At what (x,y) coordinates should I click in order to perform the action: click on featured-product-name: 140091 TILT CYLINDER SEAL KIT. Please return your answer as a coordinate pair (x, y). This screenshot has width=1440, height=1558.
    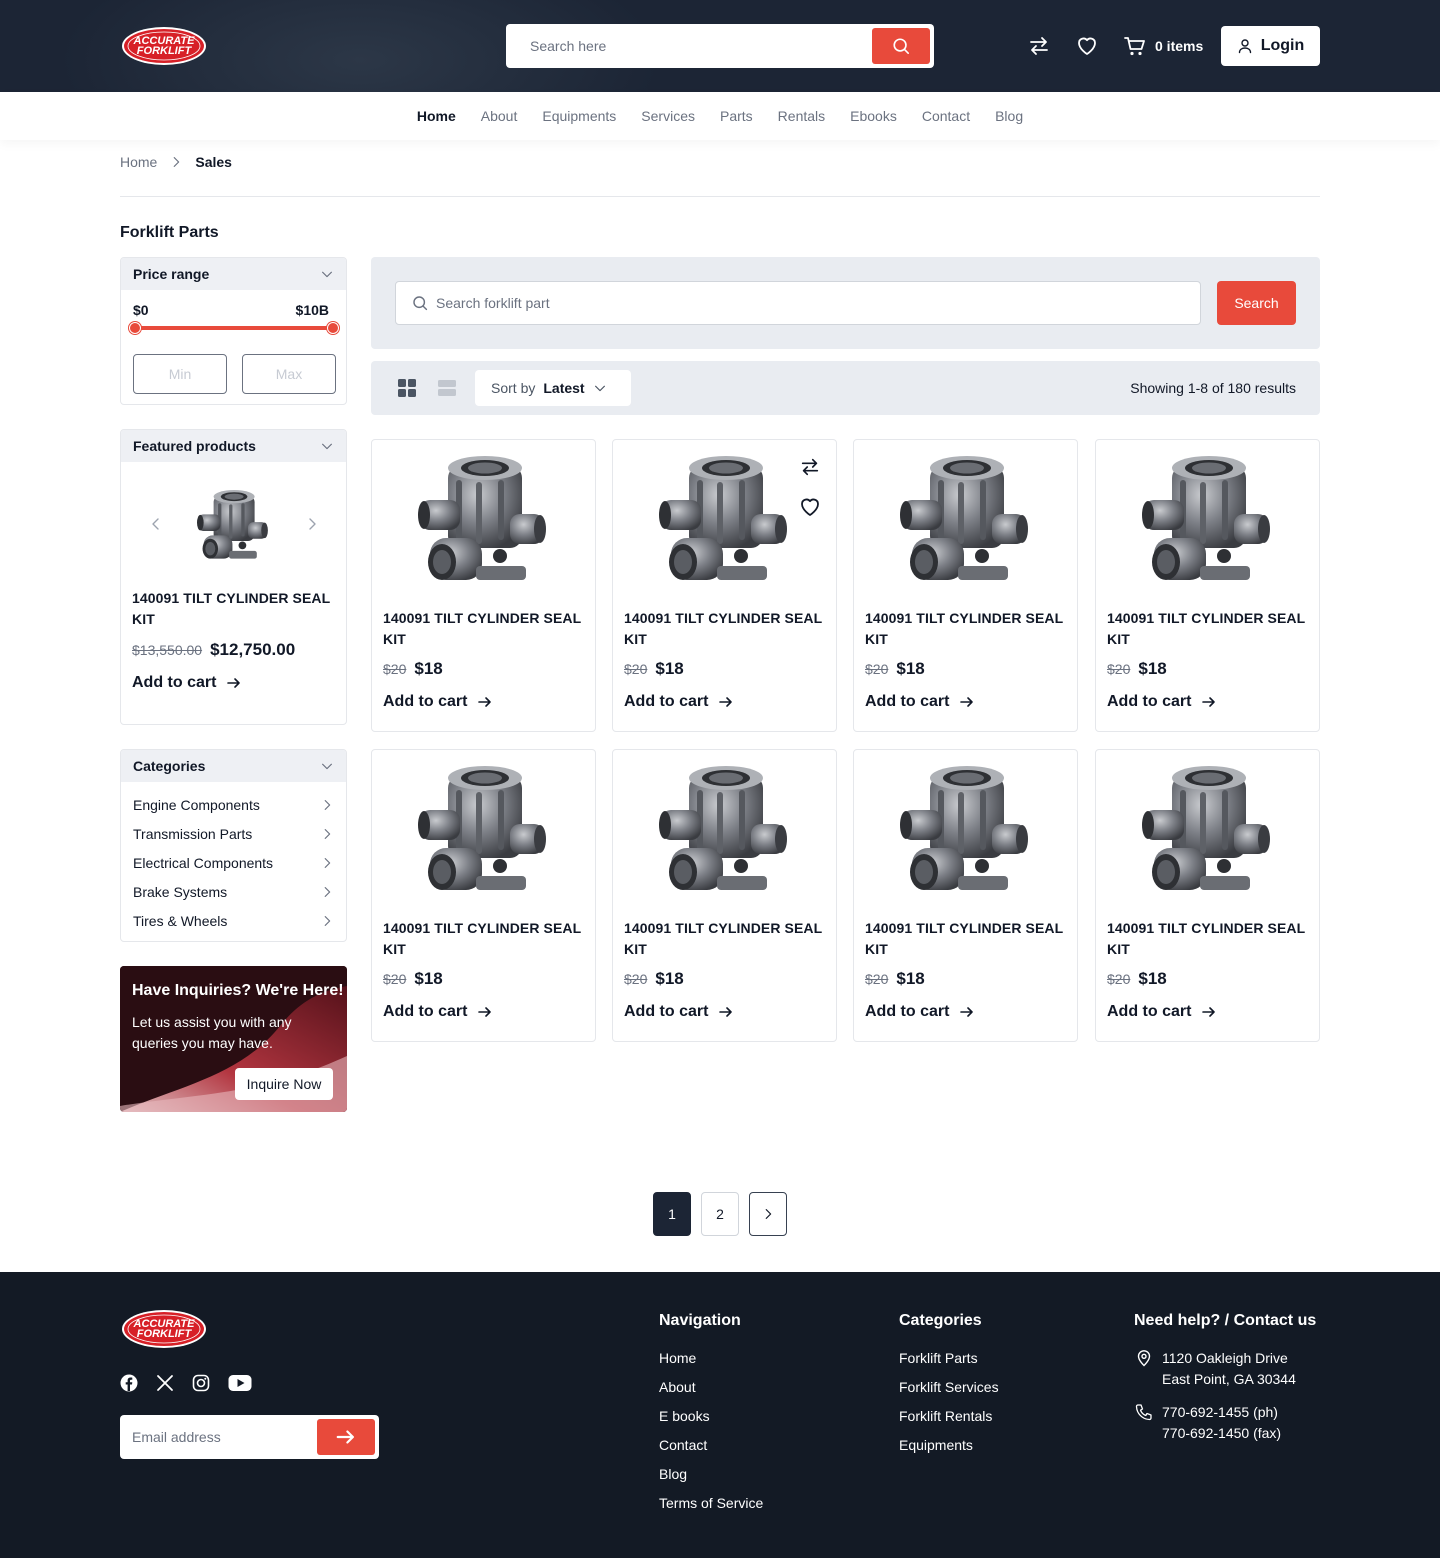
    Looking at the image, I should click on (234, 609).